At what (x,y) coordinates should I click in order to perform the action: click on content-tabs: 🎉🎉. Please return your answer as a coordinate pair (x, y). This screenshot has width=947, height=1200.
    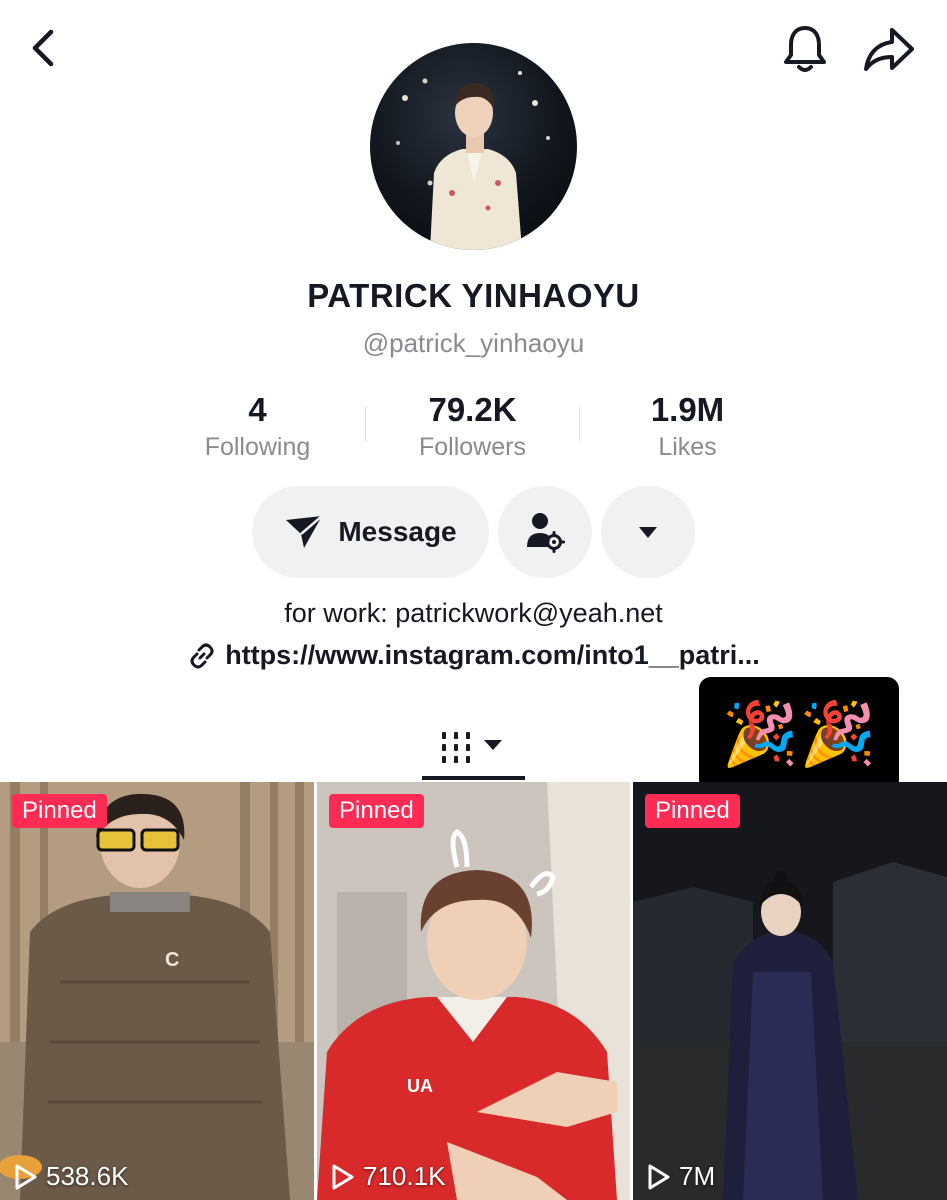
    Looking at the image, I should click on (473, 734).